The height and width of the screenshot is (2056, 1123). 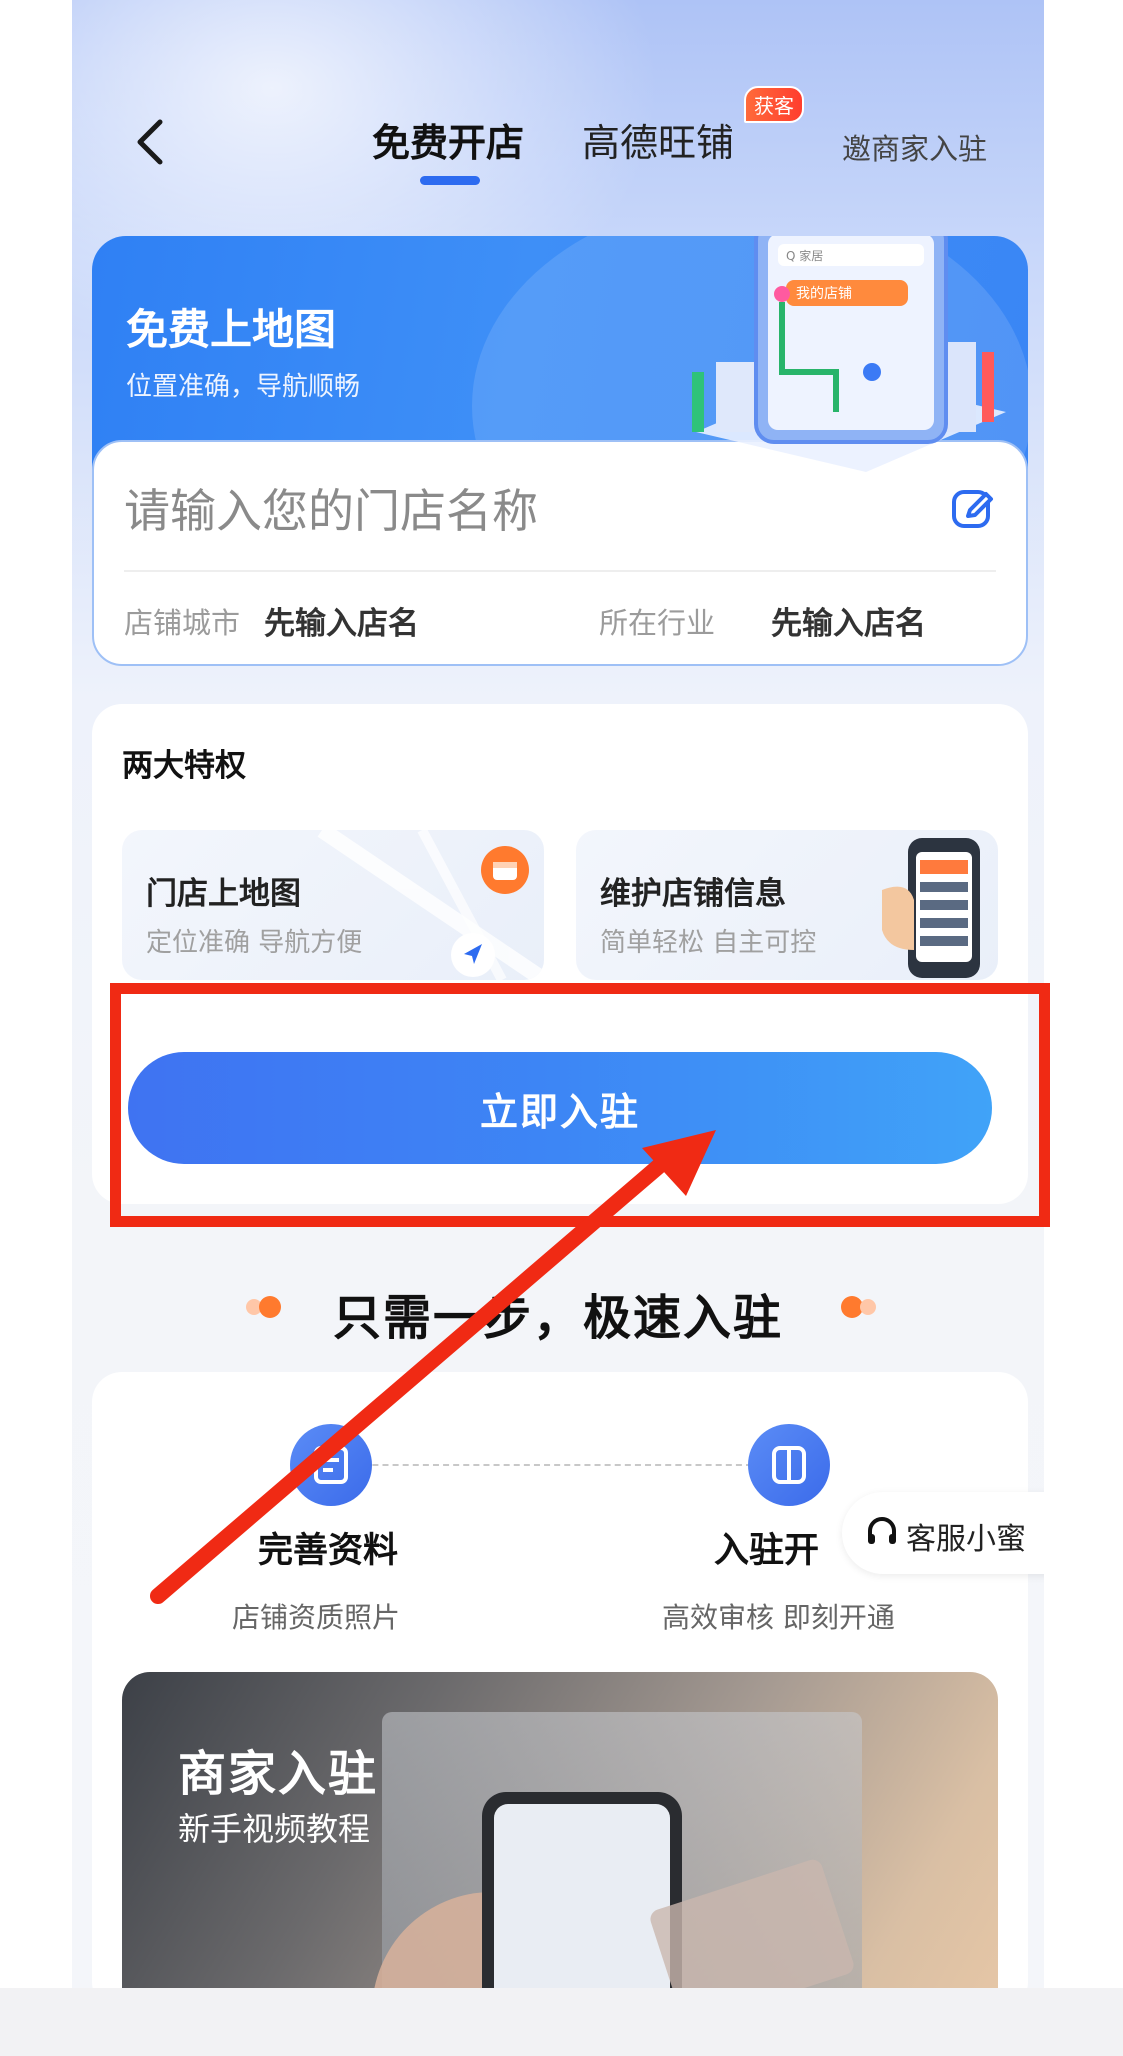 I want to click on illustration-pin-label: 我的店铺, so click(x=824, y=294).